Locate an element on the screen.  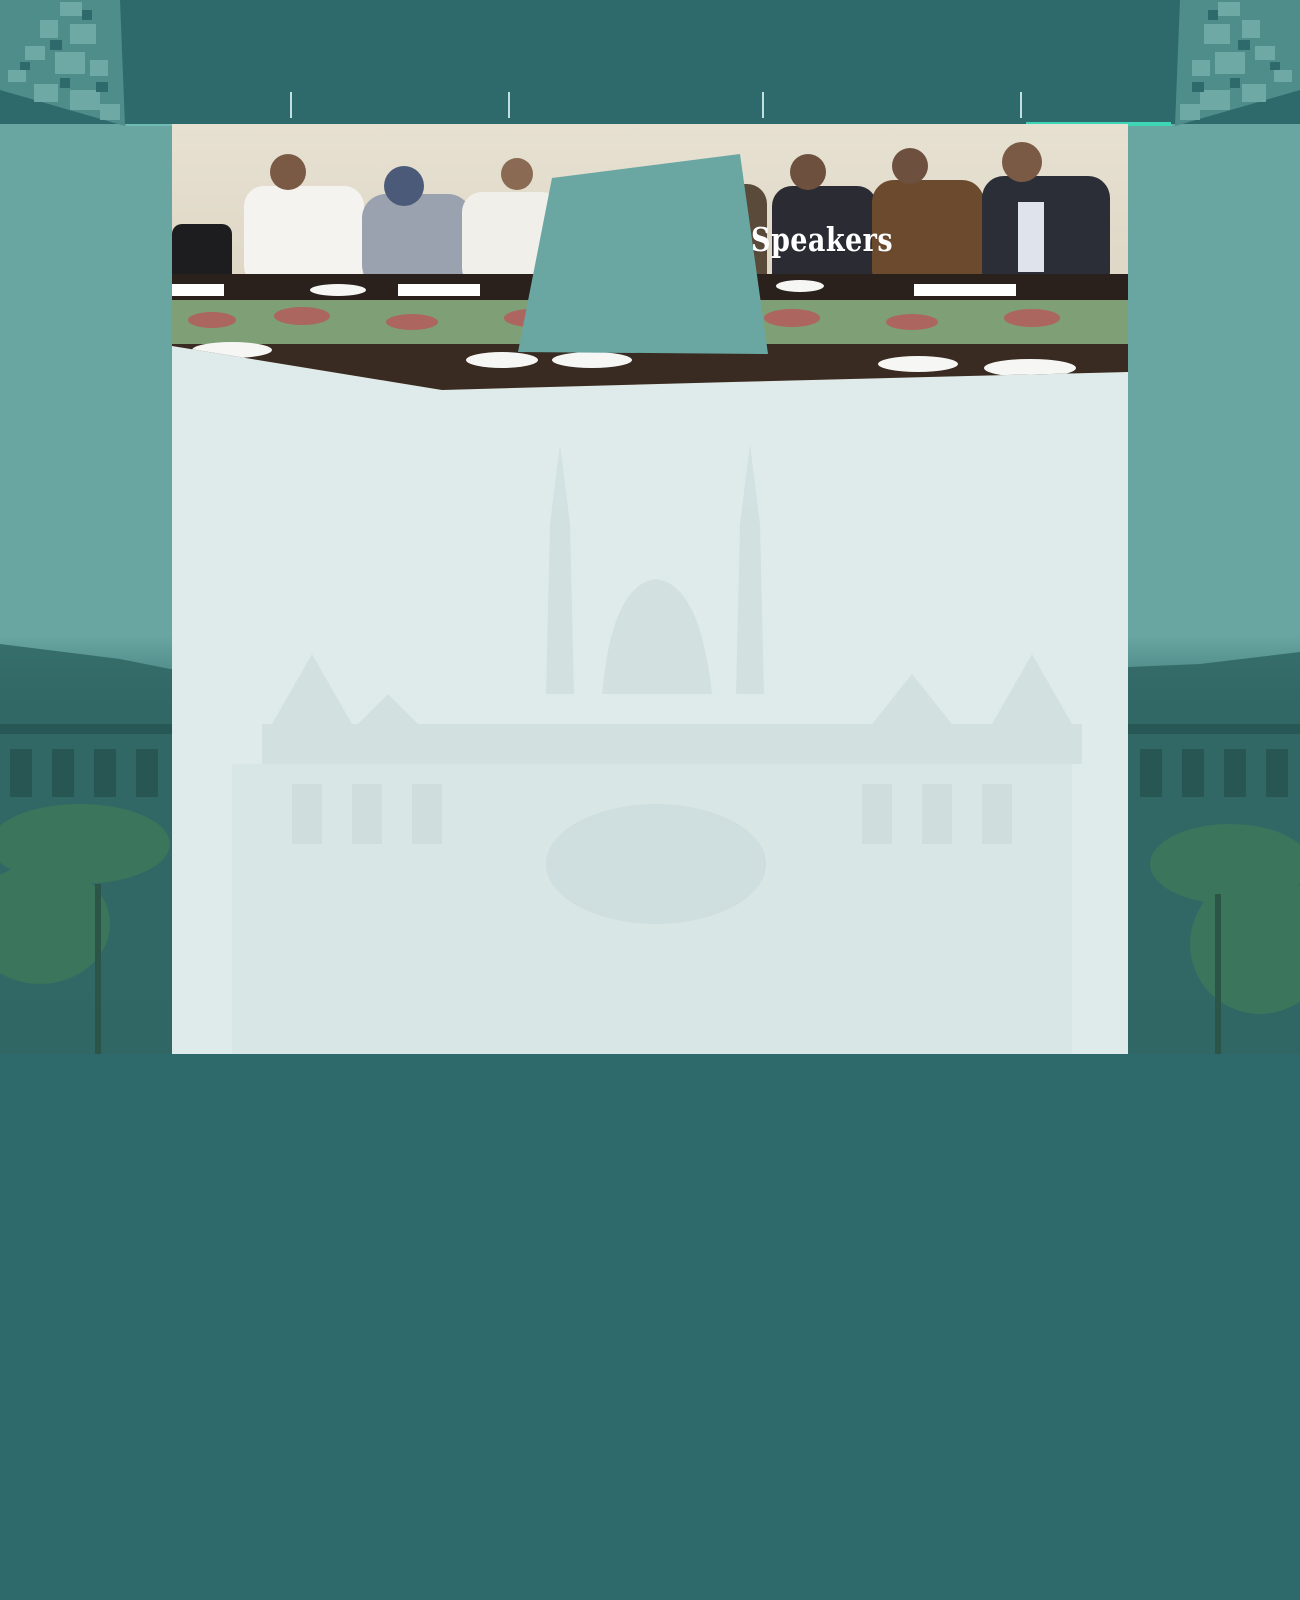
corner-pixel-ornament-right is located at coordinates (1237, 63).